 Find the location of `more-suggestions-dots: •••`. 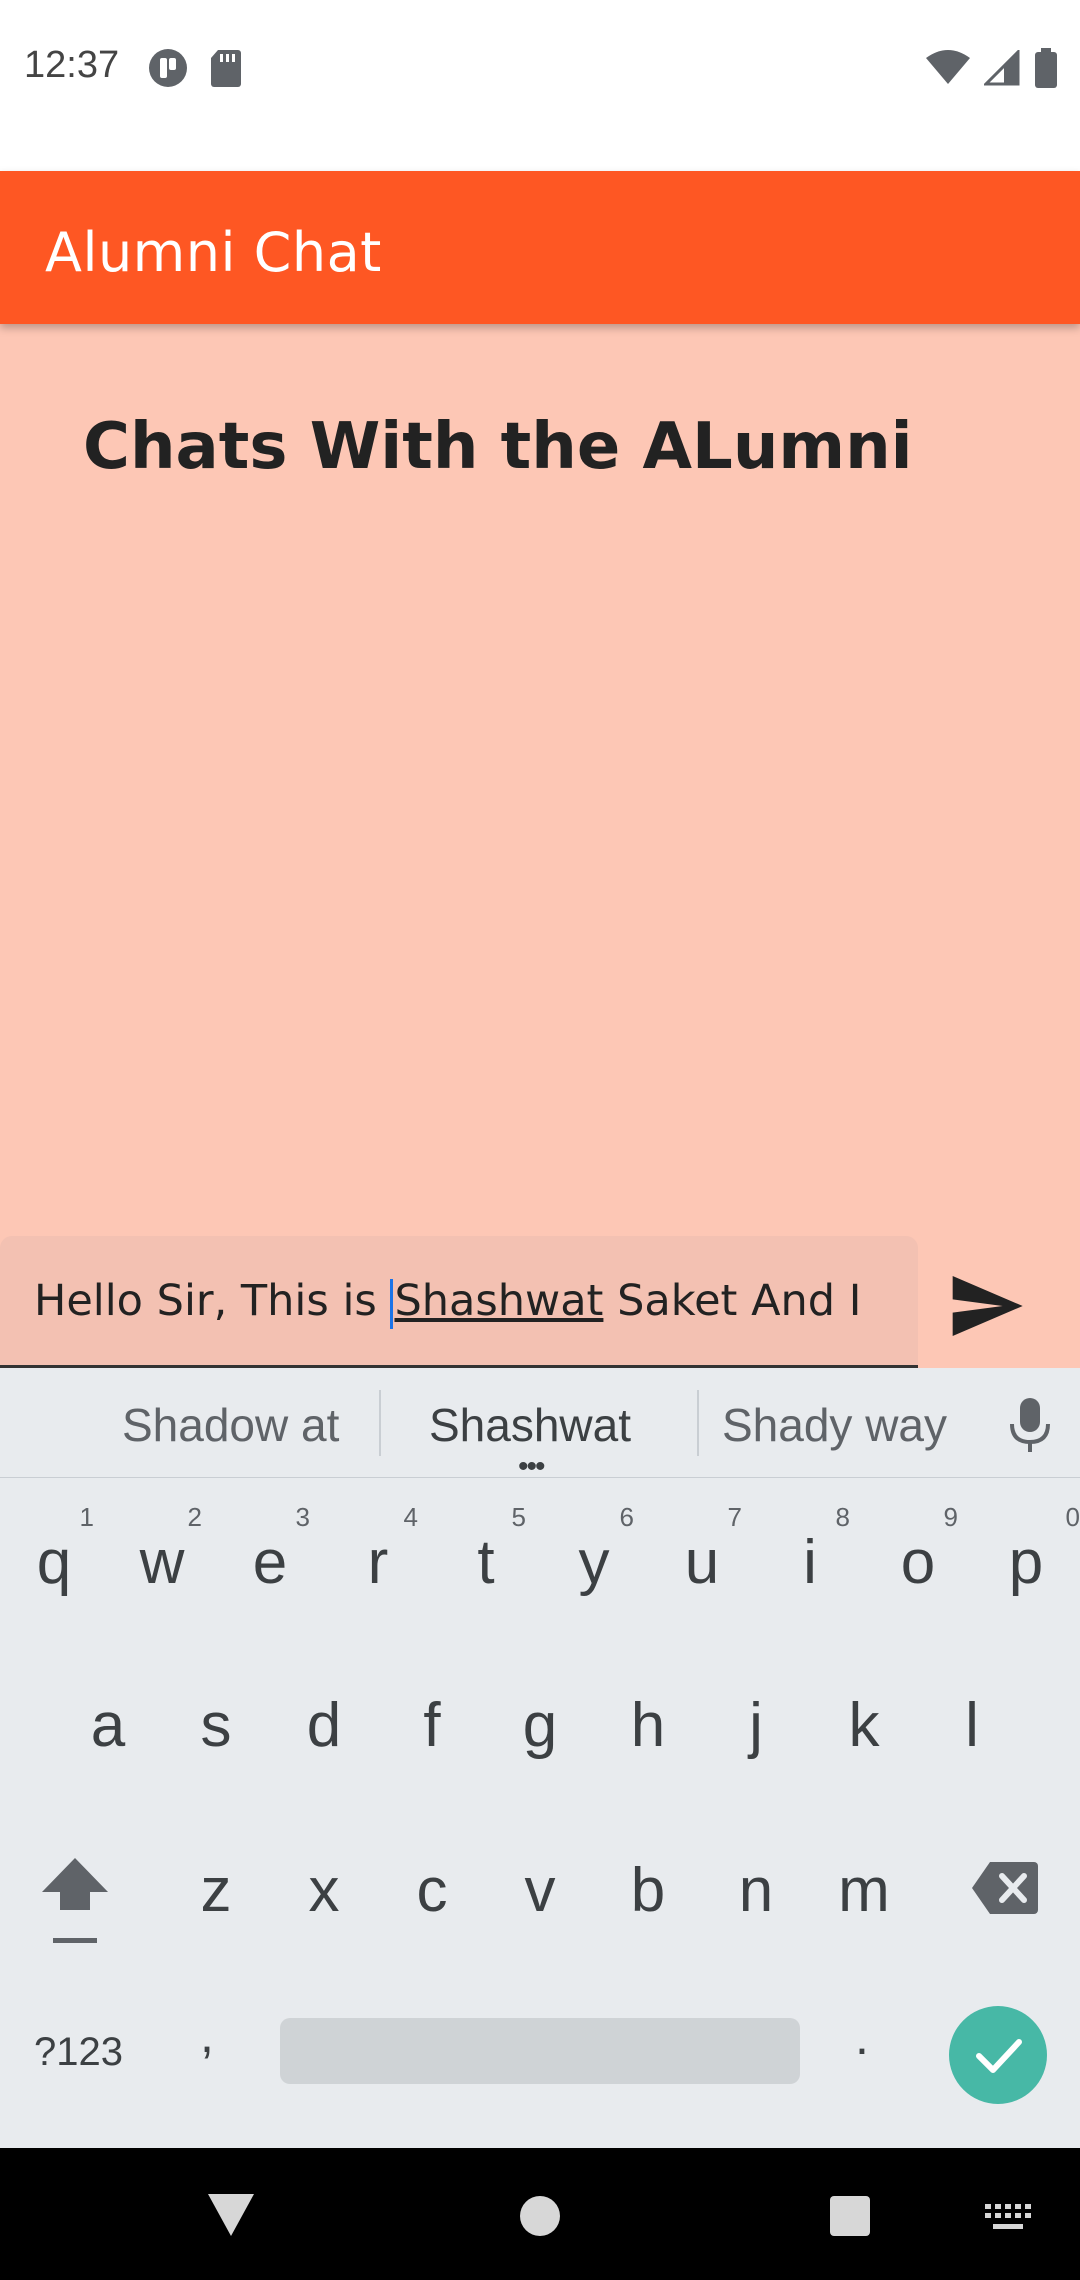

more-suggestions-dots: ••• is located at coordinates (531, 1466).